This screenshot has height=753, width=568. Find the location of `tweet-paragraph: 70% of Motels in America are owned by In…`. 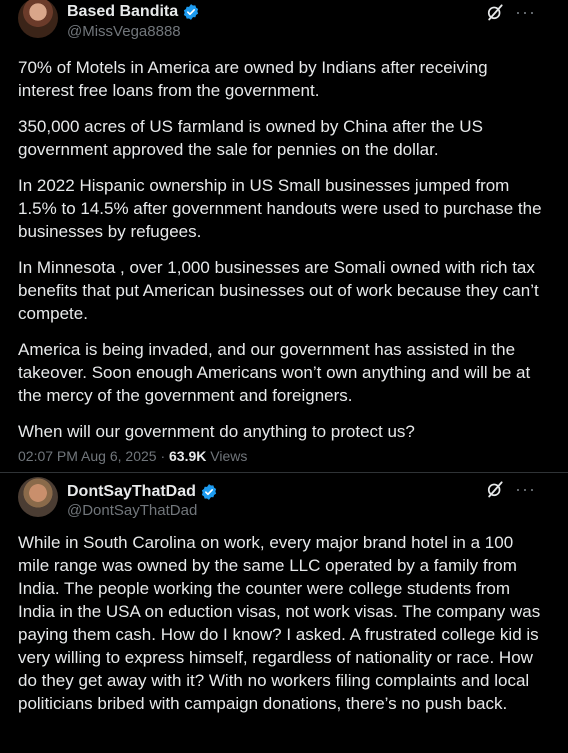

tweet-paragraph: 70% of Motels in America are owned by In… is located at coordinates (253, 79).